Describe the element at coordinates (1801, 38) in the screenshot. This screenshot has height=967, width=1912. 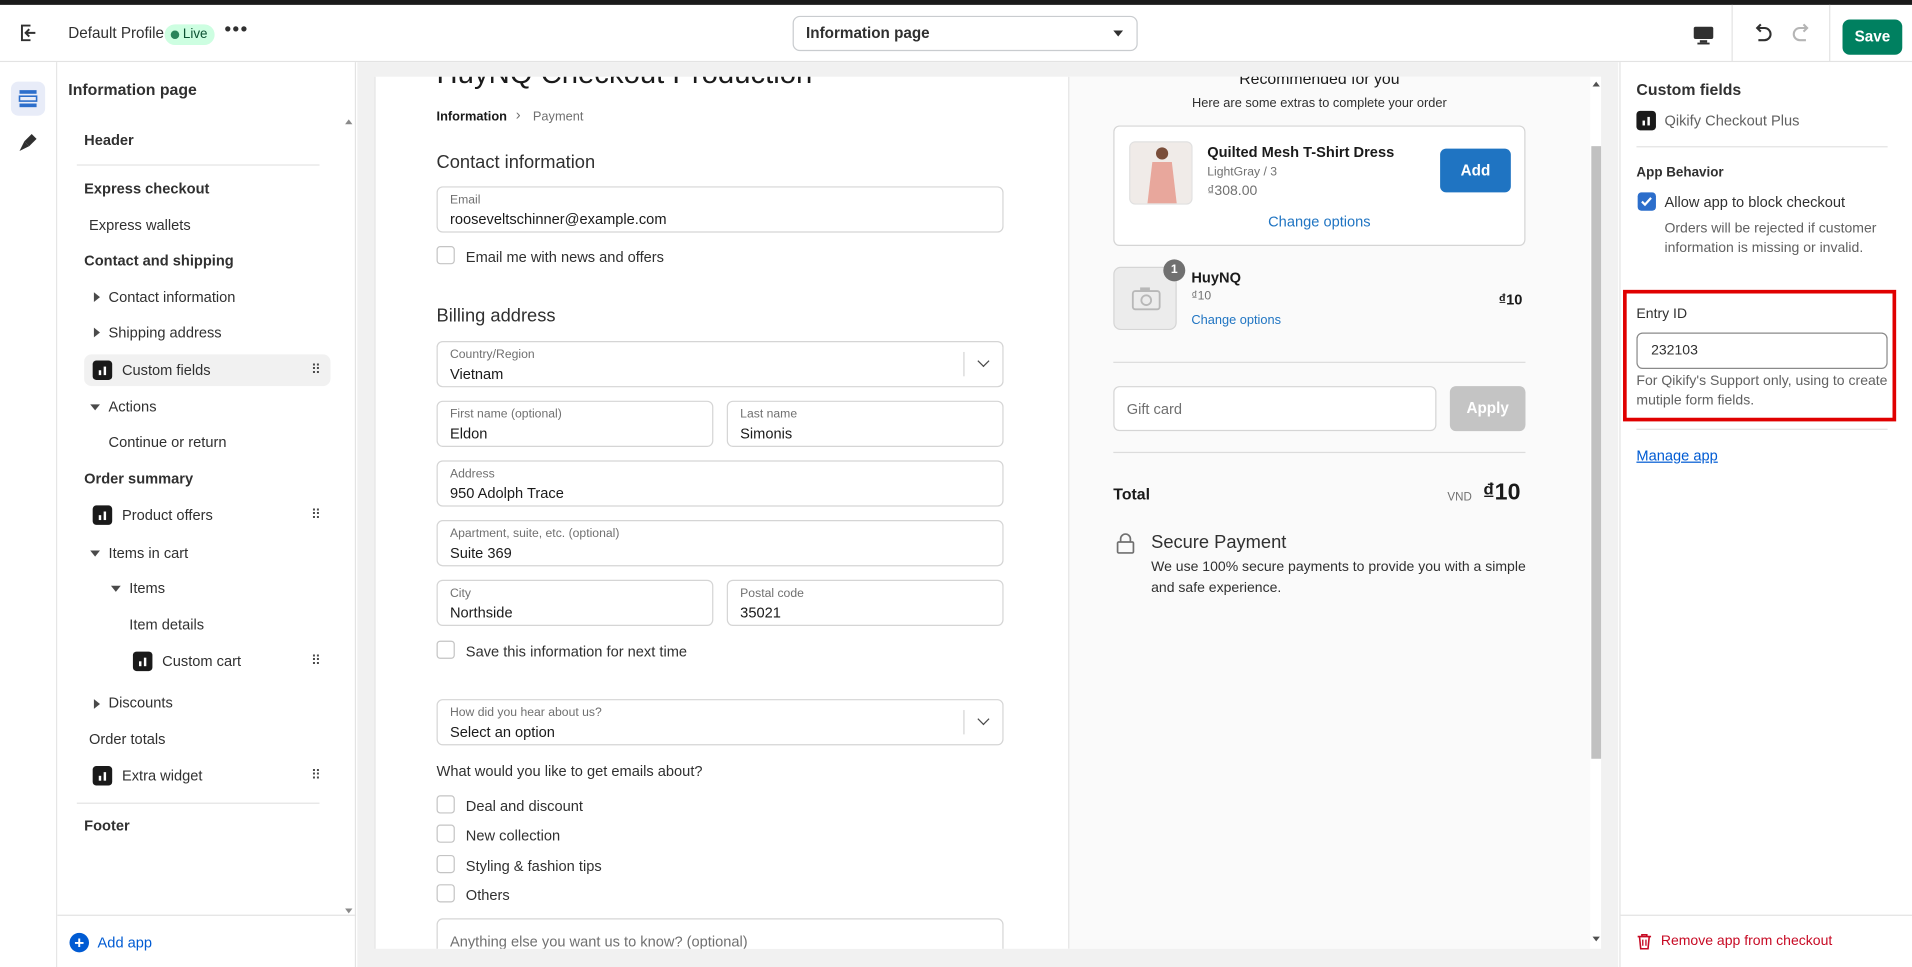
I see `redo-icon` at that location.